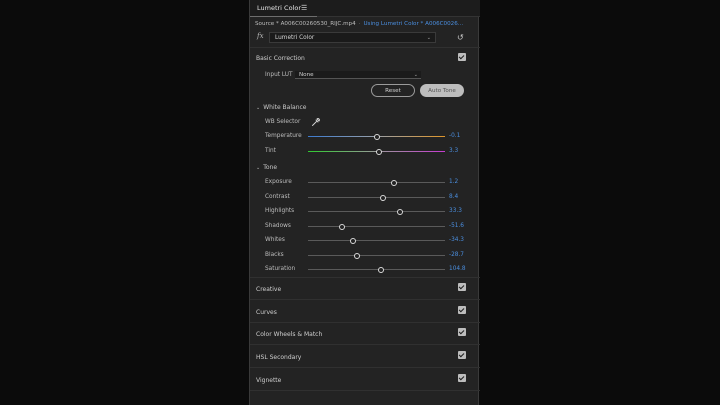 The width and height of the screenshot is (720, 405). What do you see at coordinates (289, 334) in the screenshot?
I see `section-color-wheels-title: Color Wheels & Match` at bounding box center [289, 334].